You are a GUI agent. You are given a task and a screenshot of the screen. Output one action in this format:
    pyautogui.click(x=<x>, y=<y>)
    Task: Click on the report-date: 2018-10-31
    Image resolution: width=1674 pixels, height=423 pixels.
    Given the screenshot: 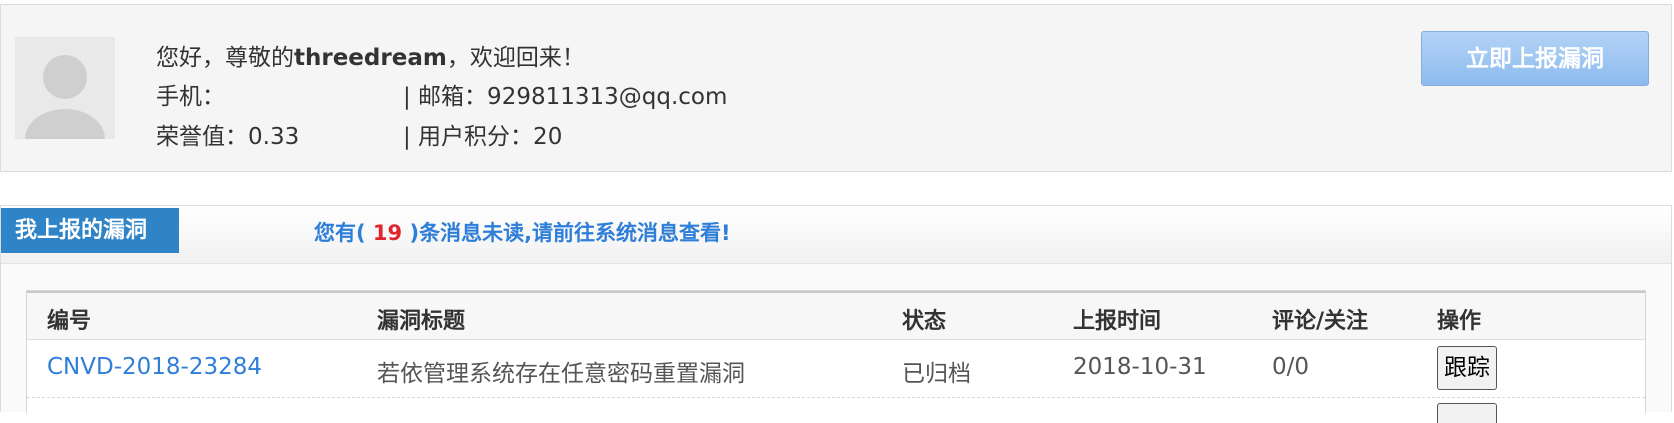 What is the action you would take?
    pyautogui.click(x=1140, y=367)
    